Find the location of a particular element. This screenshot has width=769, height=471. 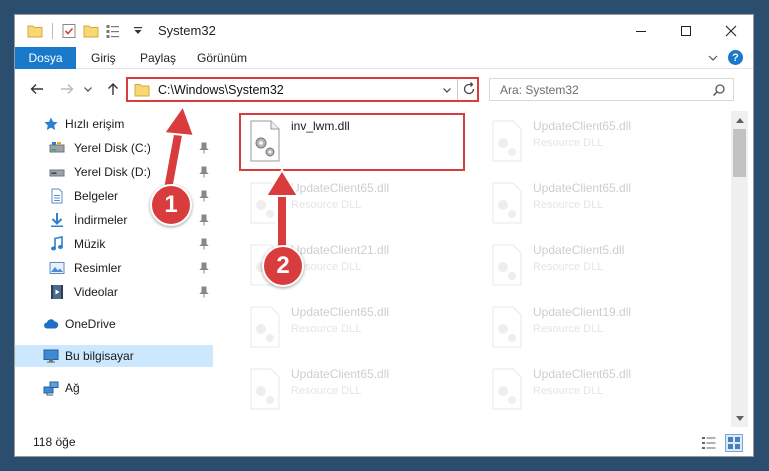

address-path: C:\Windows\System32 is located at coordinates (221, 90).